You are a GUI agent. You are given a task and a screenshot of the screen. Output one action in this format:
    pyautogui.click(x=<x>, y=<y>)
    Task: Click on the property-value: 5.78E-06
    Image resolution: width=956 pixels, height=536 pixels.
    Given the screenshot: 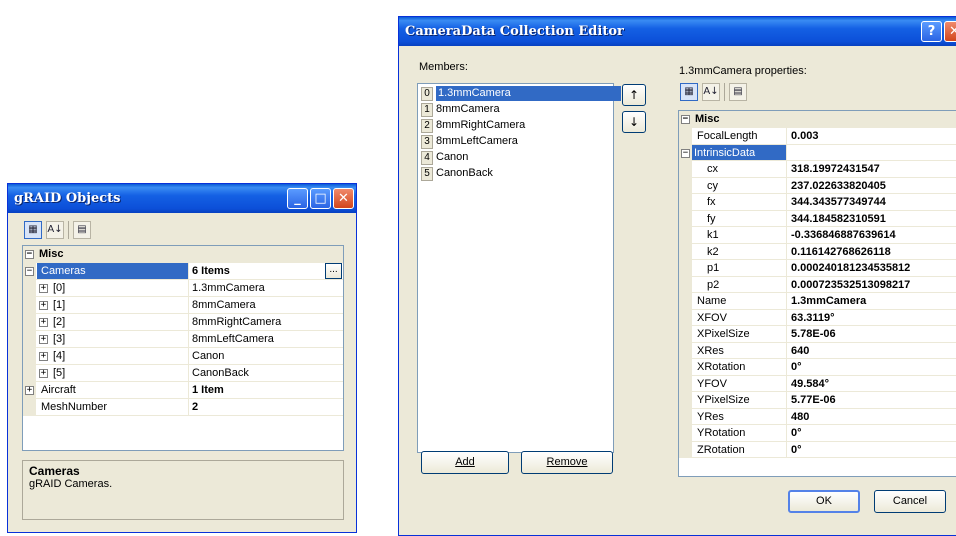 What is the action you would take?
    pyautogui.click(x=813, y=334)
    